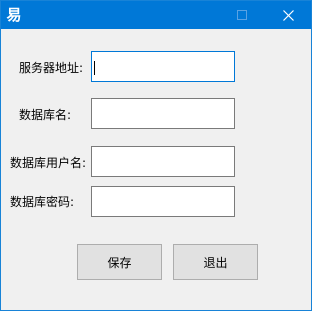 This screenshot has width=320, height=311. I want to click on minimize-button, so click(196, 15).